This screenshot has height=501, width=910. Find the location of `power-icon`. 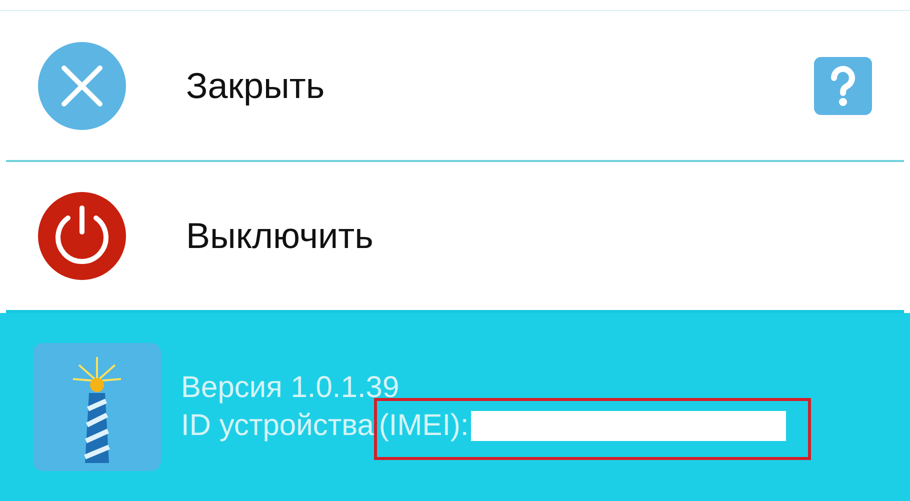

power-icon is located at coordinates (82, 236).